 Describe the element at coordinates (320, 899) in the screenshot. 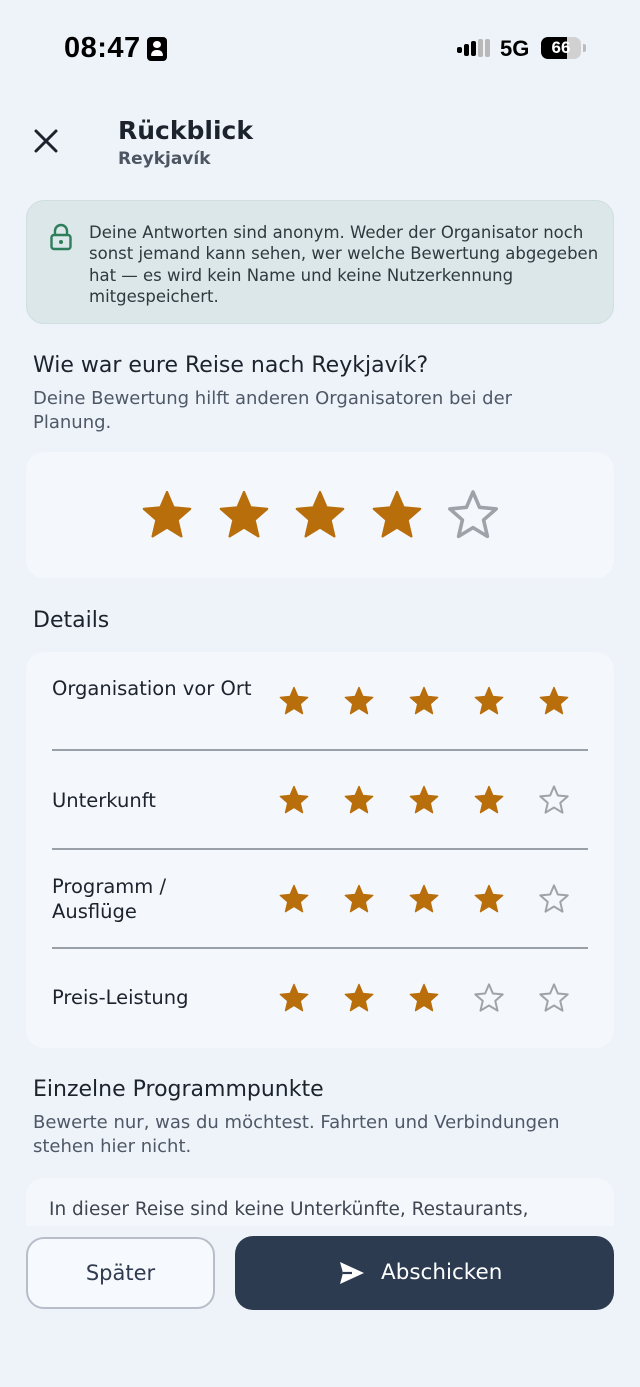

I see `detail-row-programm: Programm / Ausflüge` at that location.